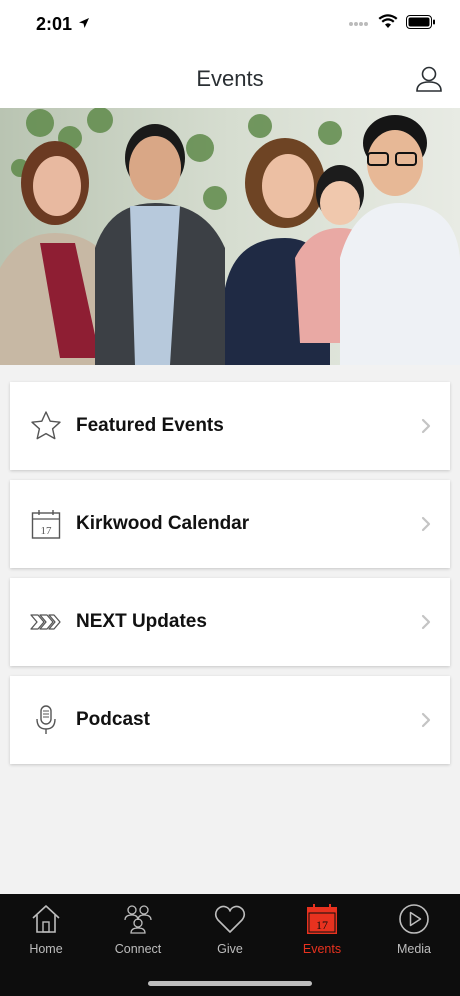 The width and height of the screenshot is (460, 996). What do you see at coordinates (230, 622) in the screenshot?
I see `menu-item-next-updates: NEXT Updates` at bounding box center [230, 622].